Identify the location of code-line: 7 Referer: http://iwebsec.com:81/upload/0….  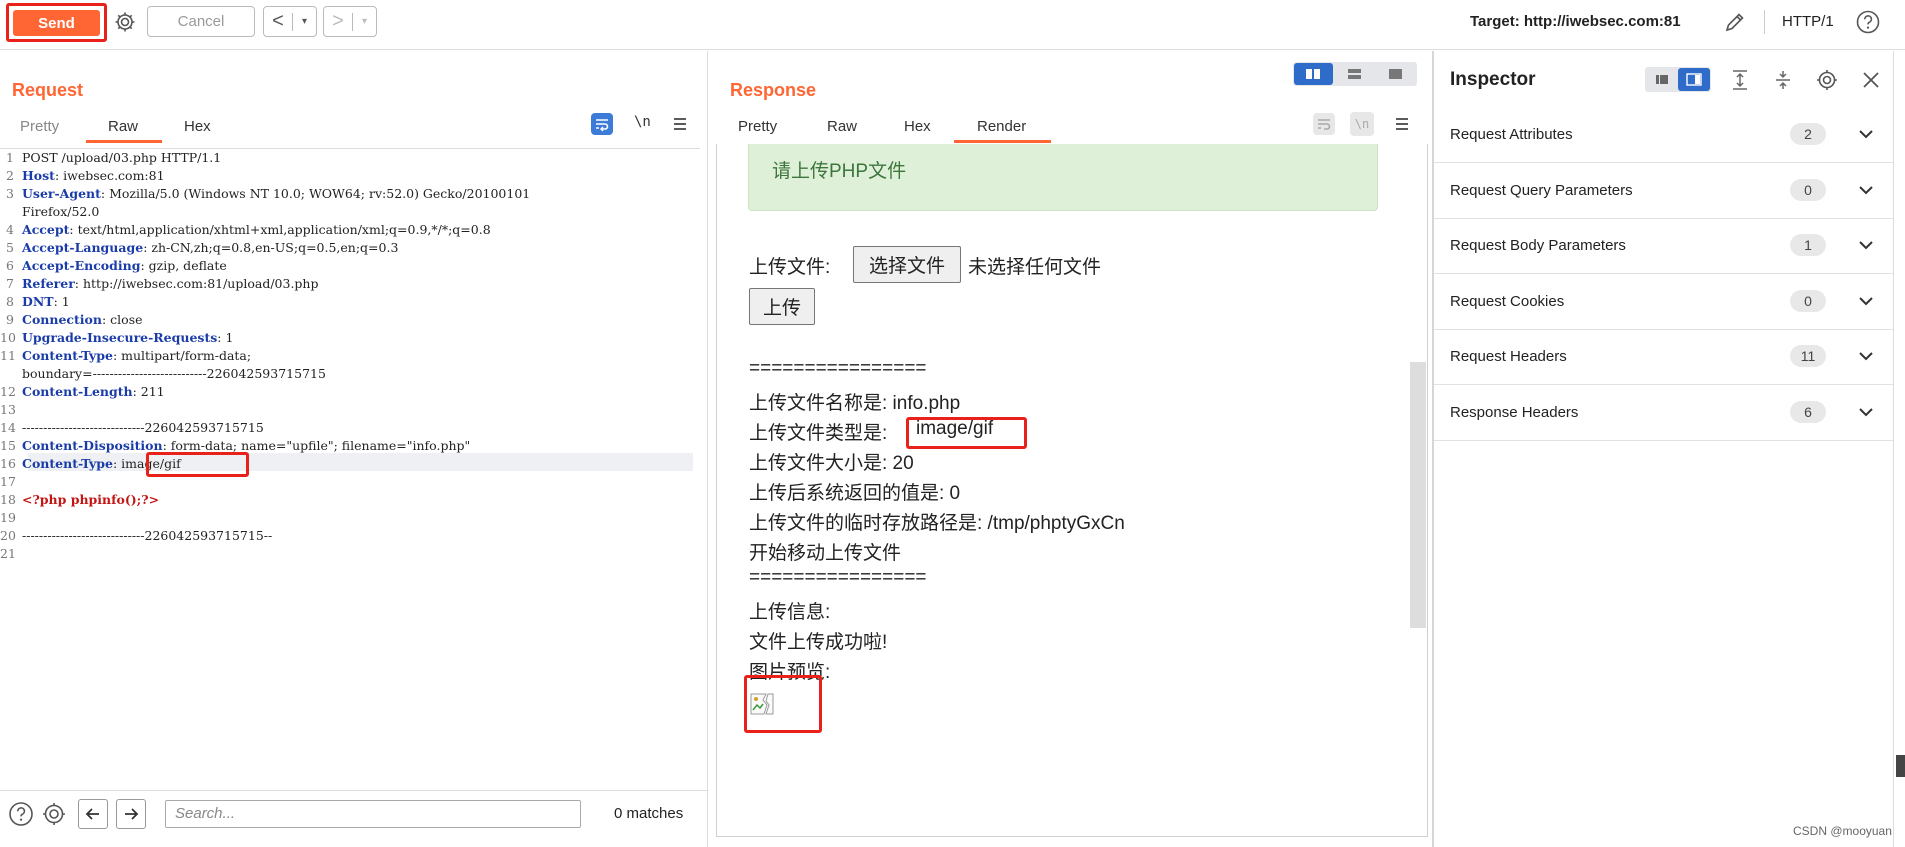
(159, 284).